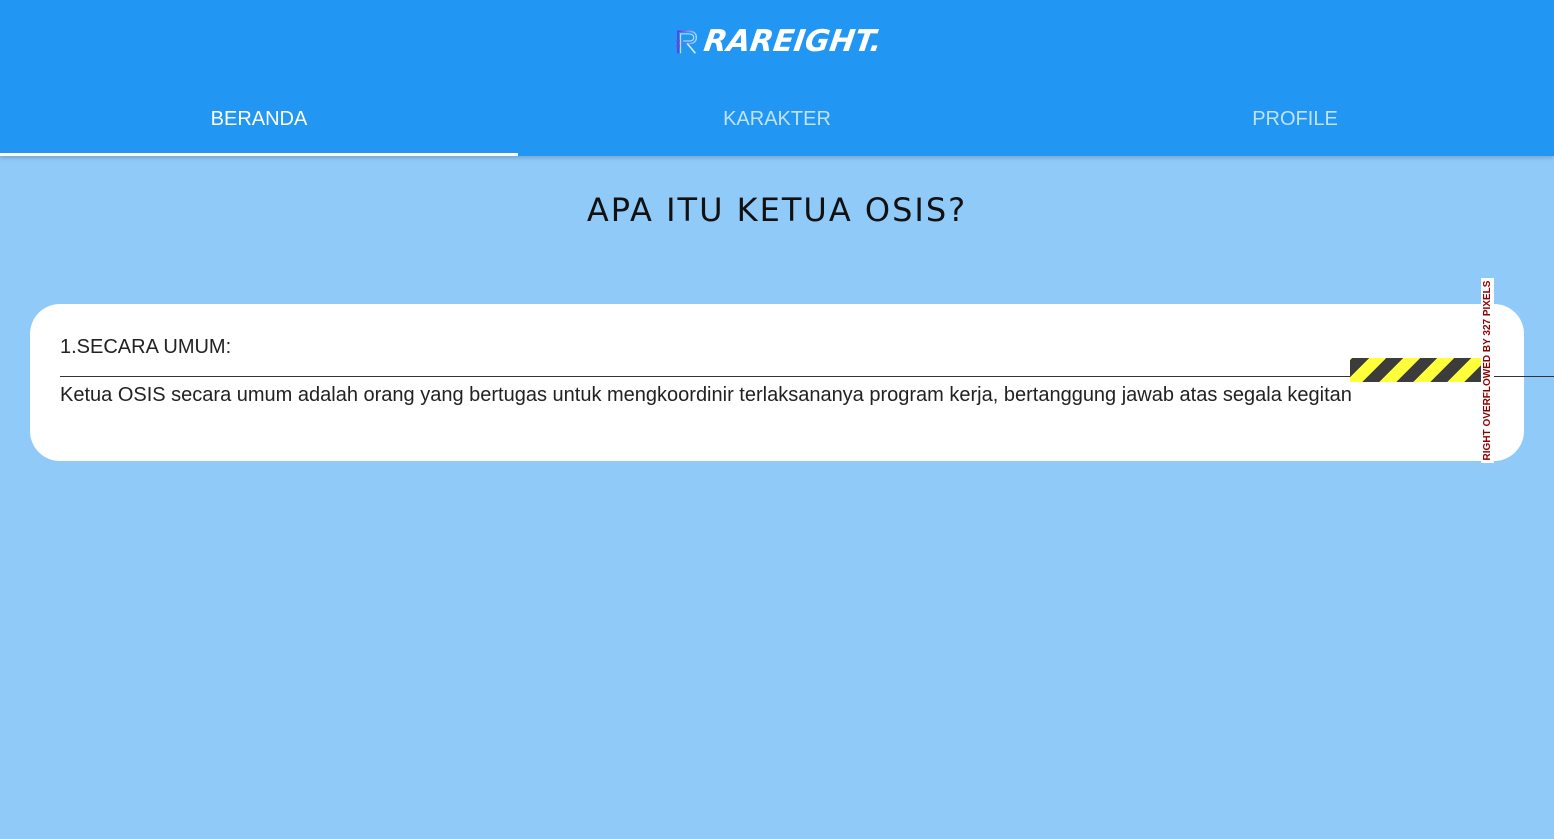  What do you see at coordinates (1415, 370) in the screenshot?
I see `overflow-warning-stripe` at bounding box center [1415, 370].